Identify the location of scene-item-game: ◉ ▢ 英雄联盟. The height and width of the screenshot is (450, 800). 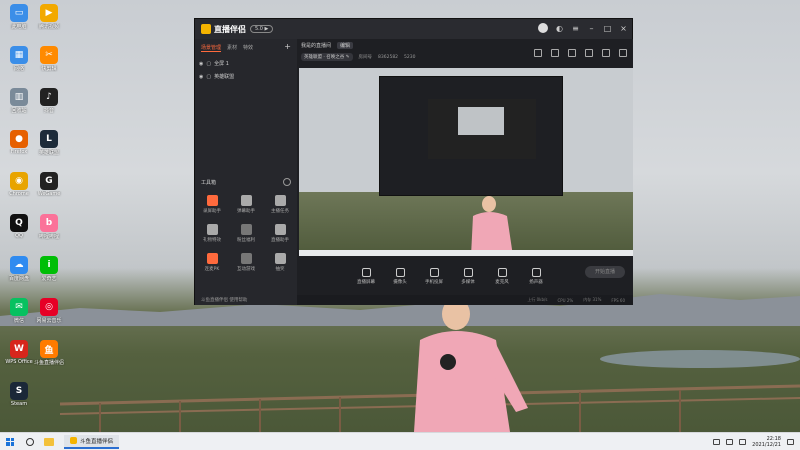
(246, 76).